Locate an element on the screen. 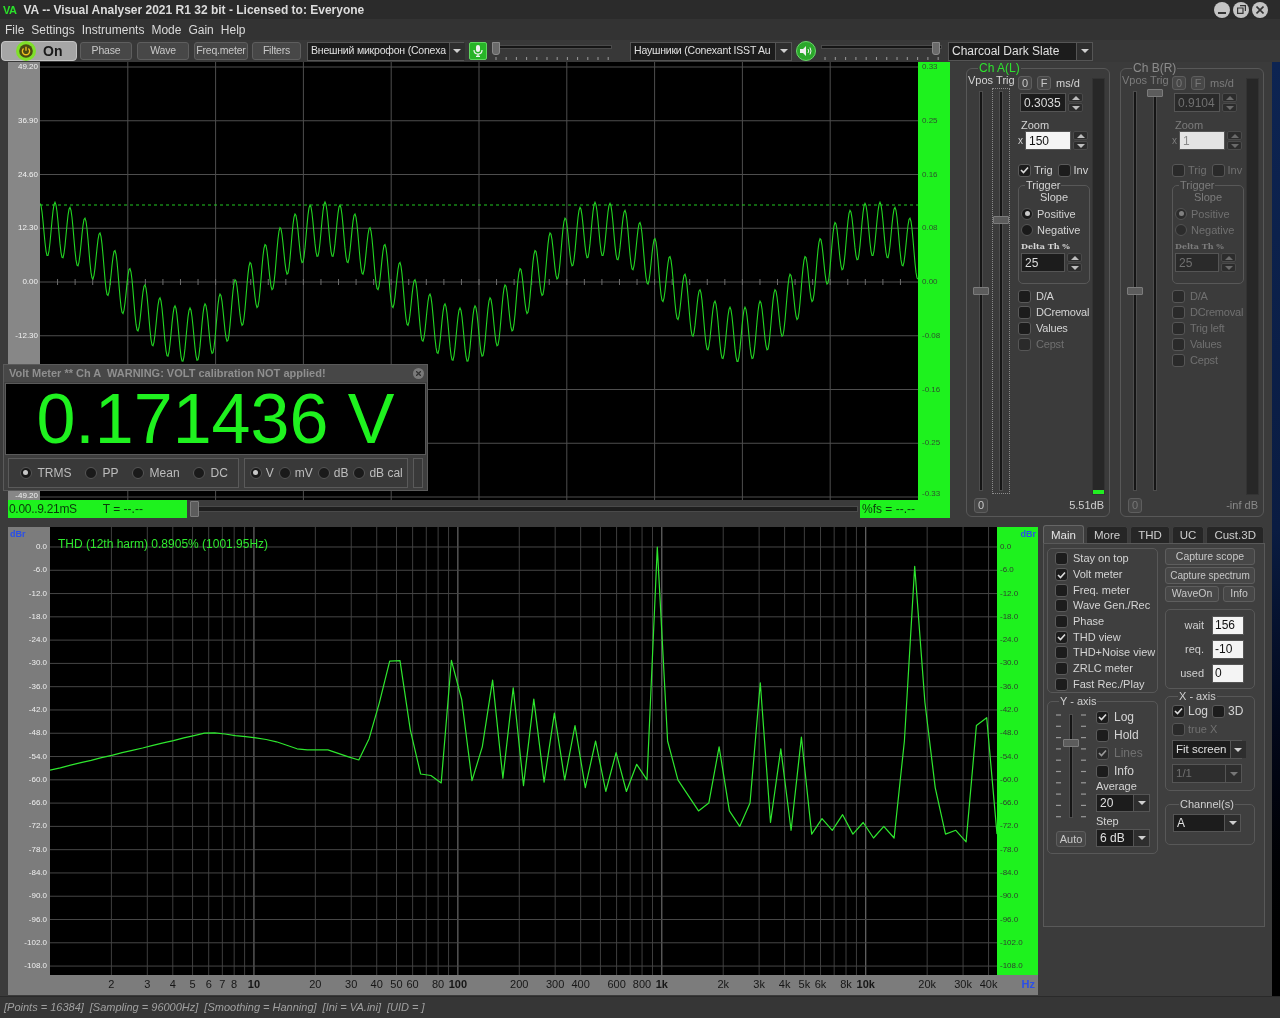 The image size is (1280, 1018). zero-button: 0 is located at coordinates (1025, 83).